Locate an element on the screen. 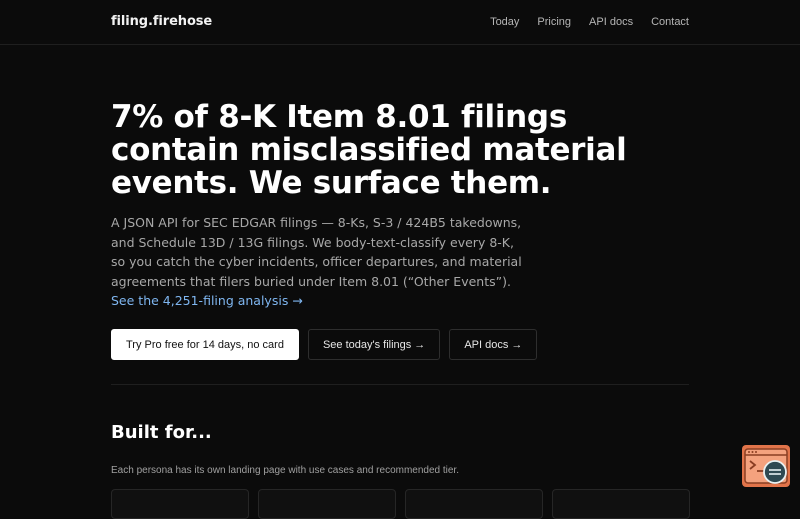  chat-widget-button is located at coordinates (766, 466).